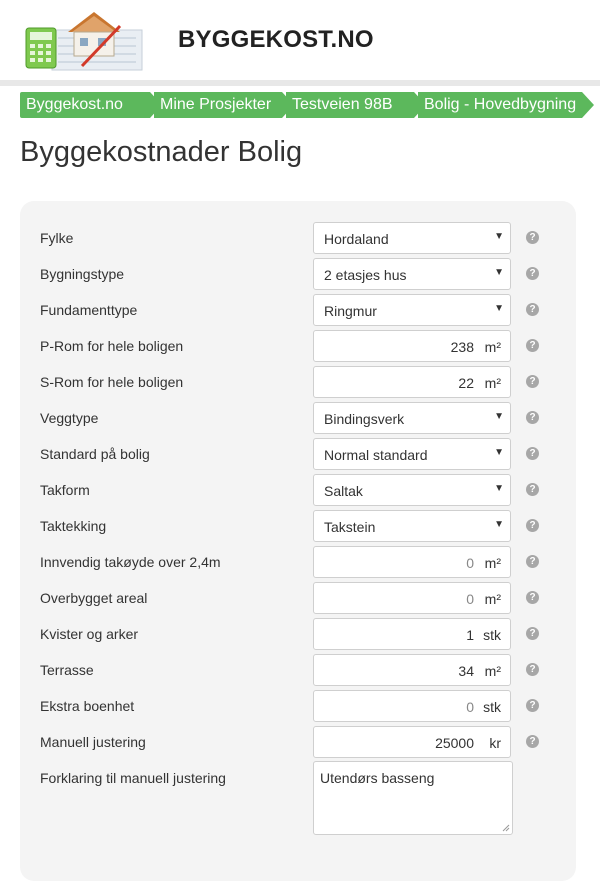  What do you see at coordinates (470, 635) in the screenshot?
I see `kvister-value: 1` at bounding box center [470, 635].